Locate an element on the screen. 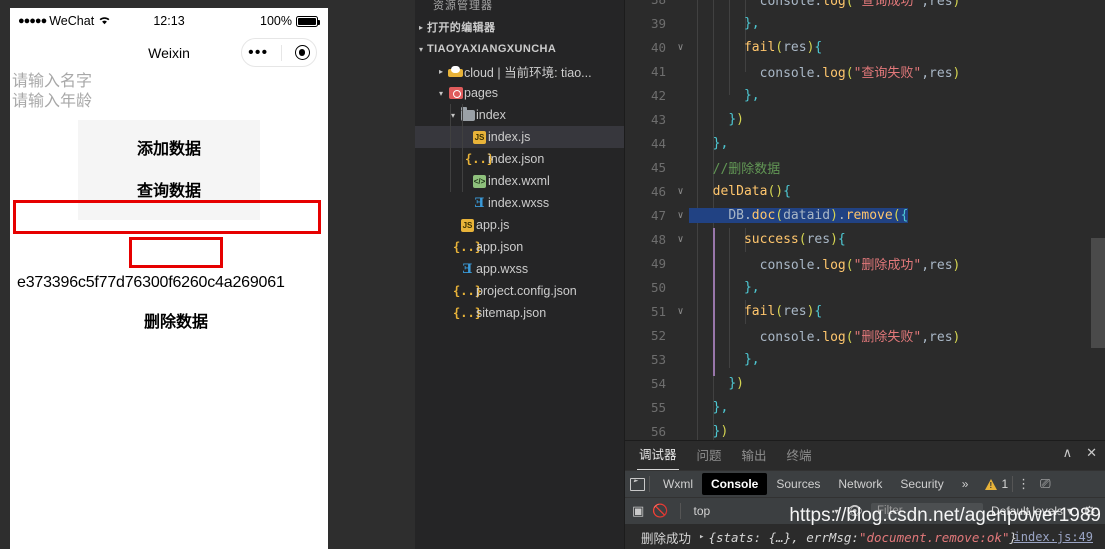 The width and height of the screenshot is (1105, 549). code-text: }) is located at coordinates (736, 119).